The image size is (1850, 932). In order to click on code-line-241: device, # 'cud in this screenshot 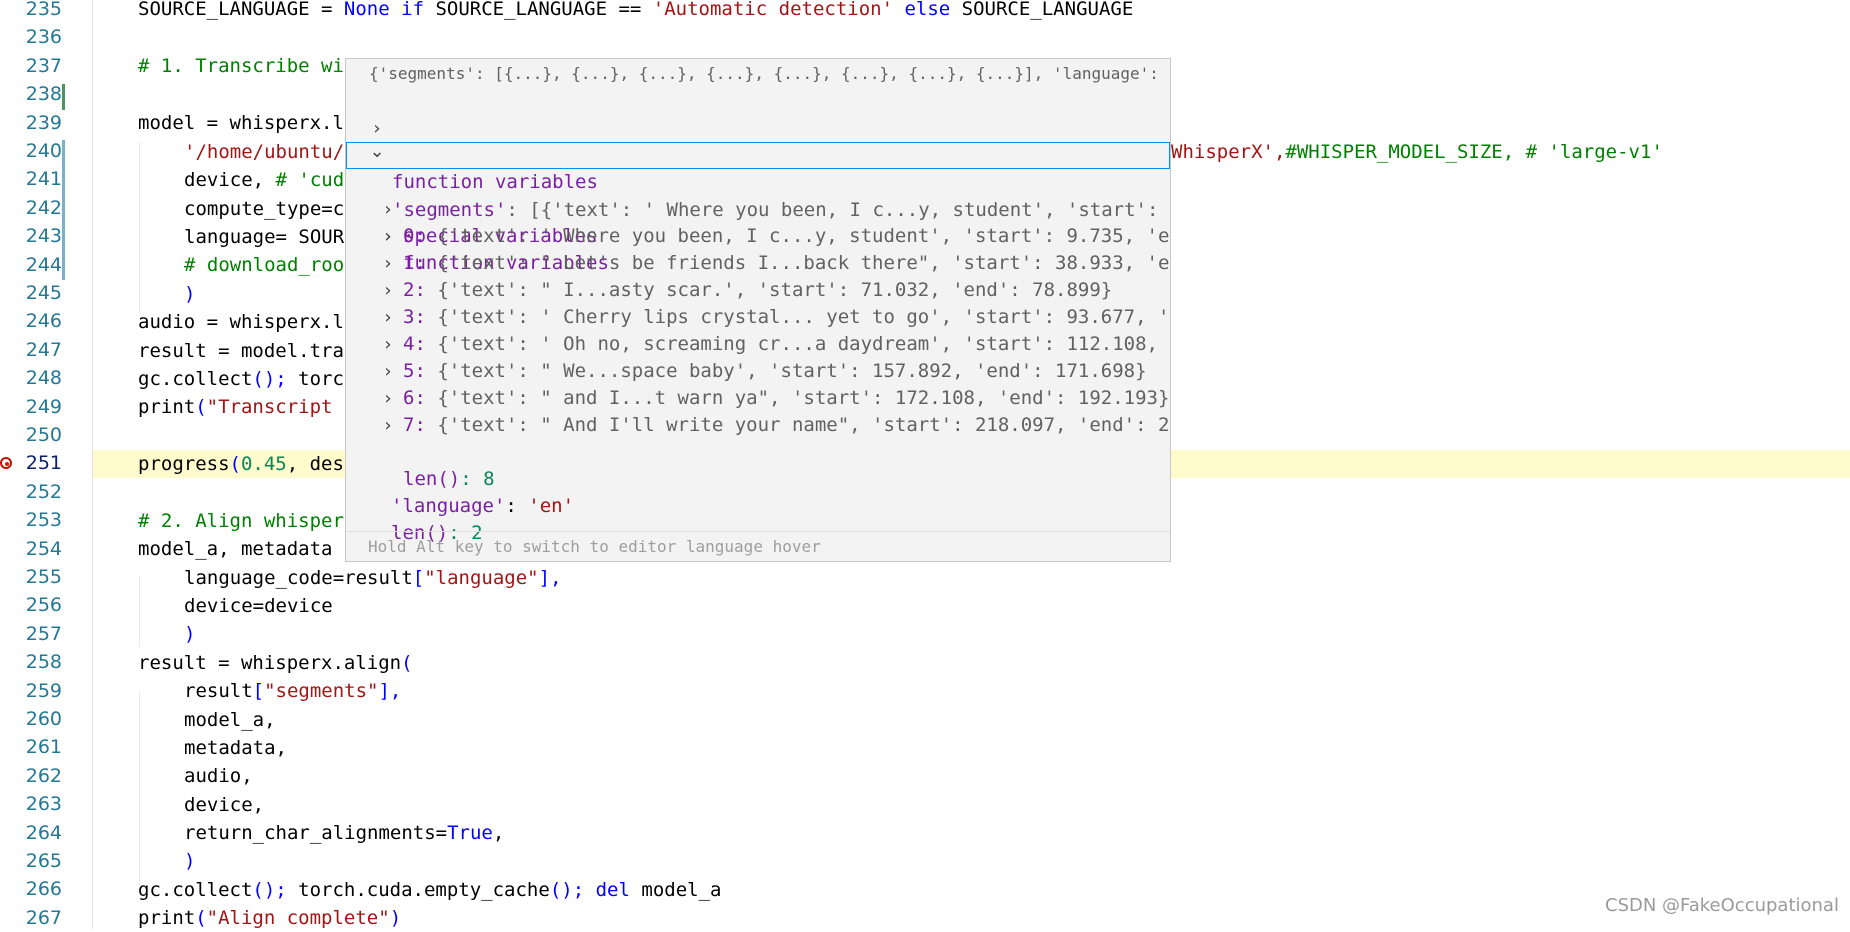, I will do `click(264, 180)`.